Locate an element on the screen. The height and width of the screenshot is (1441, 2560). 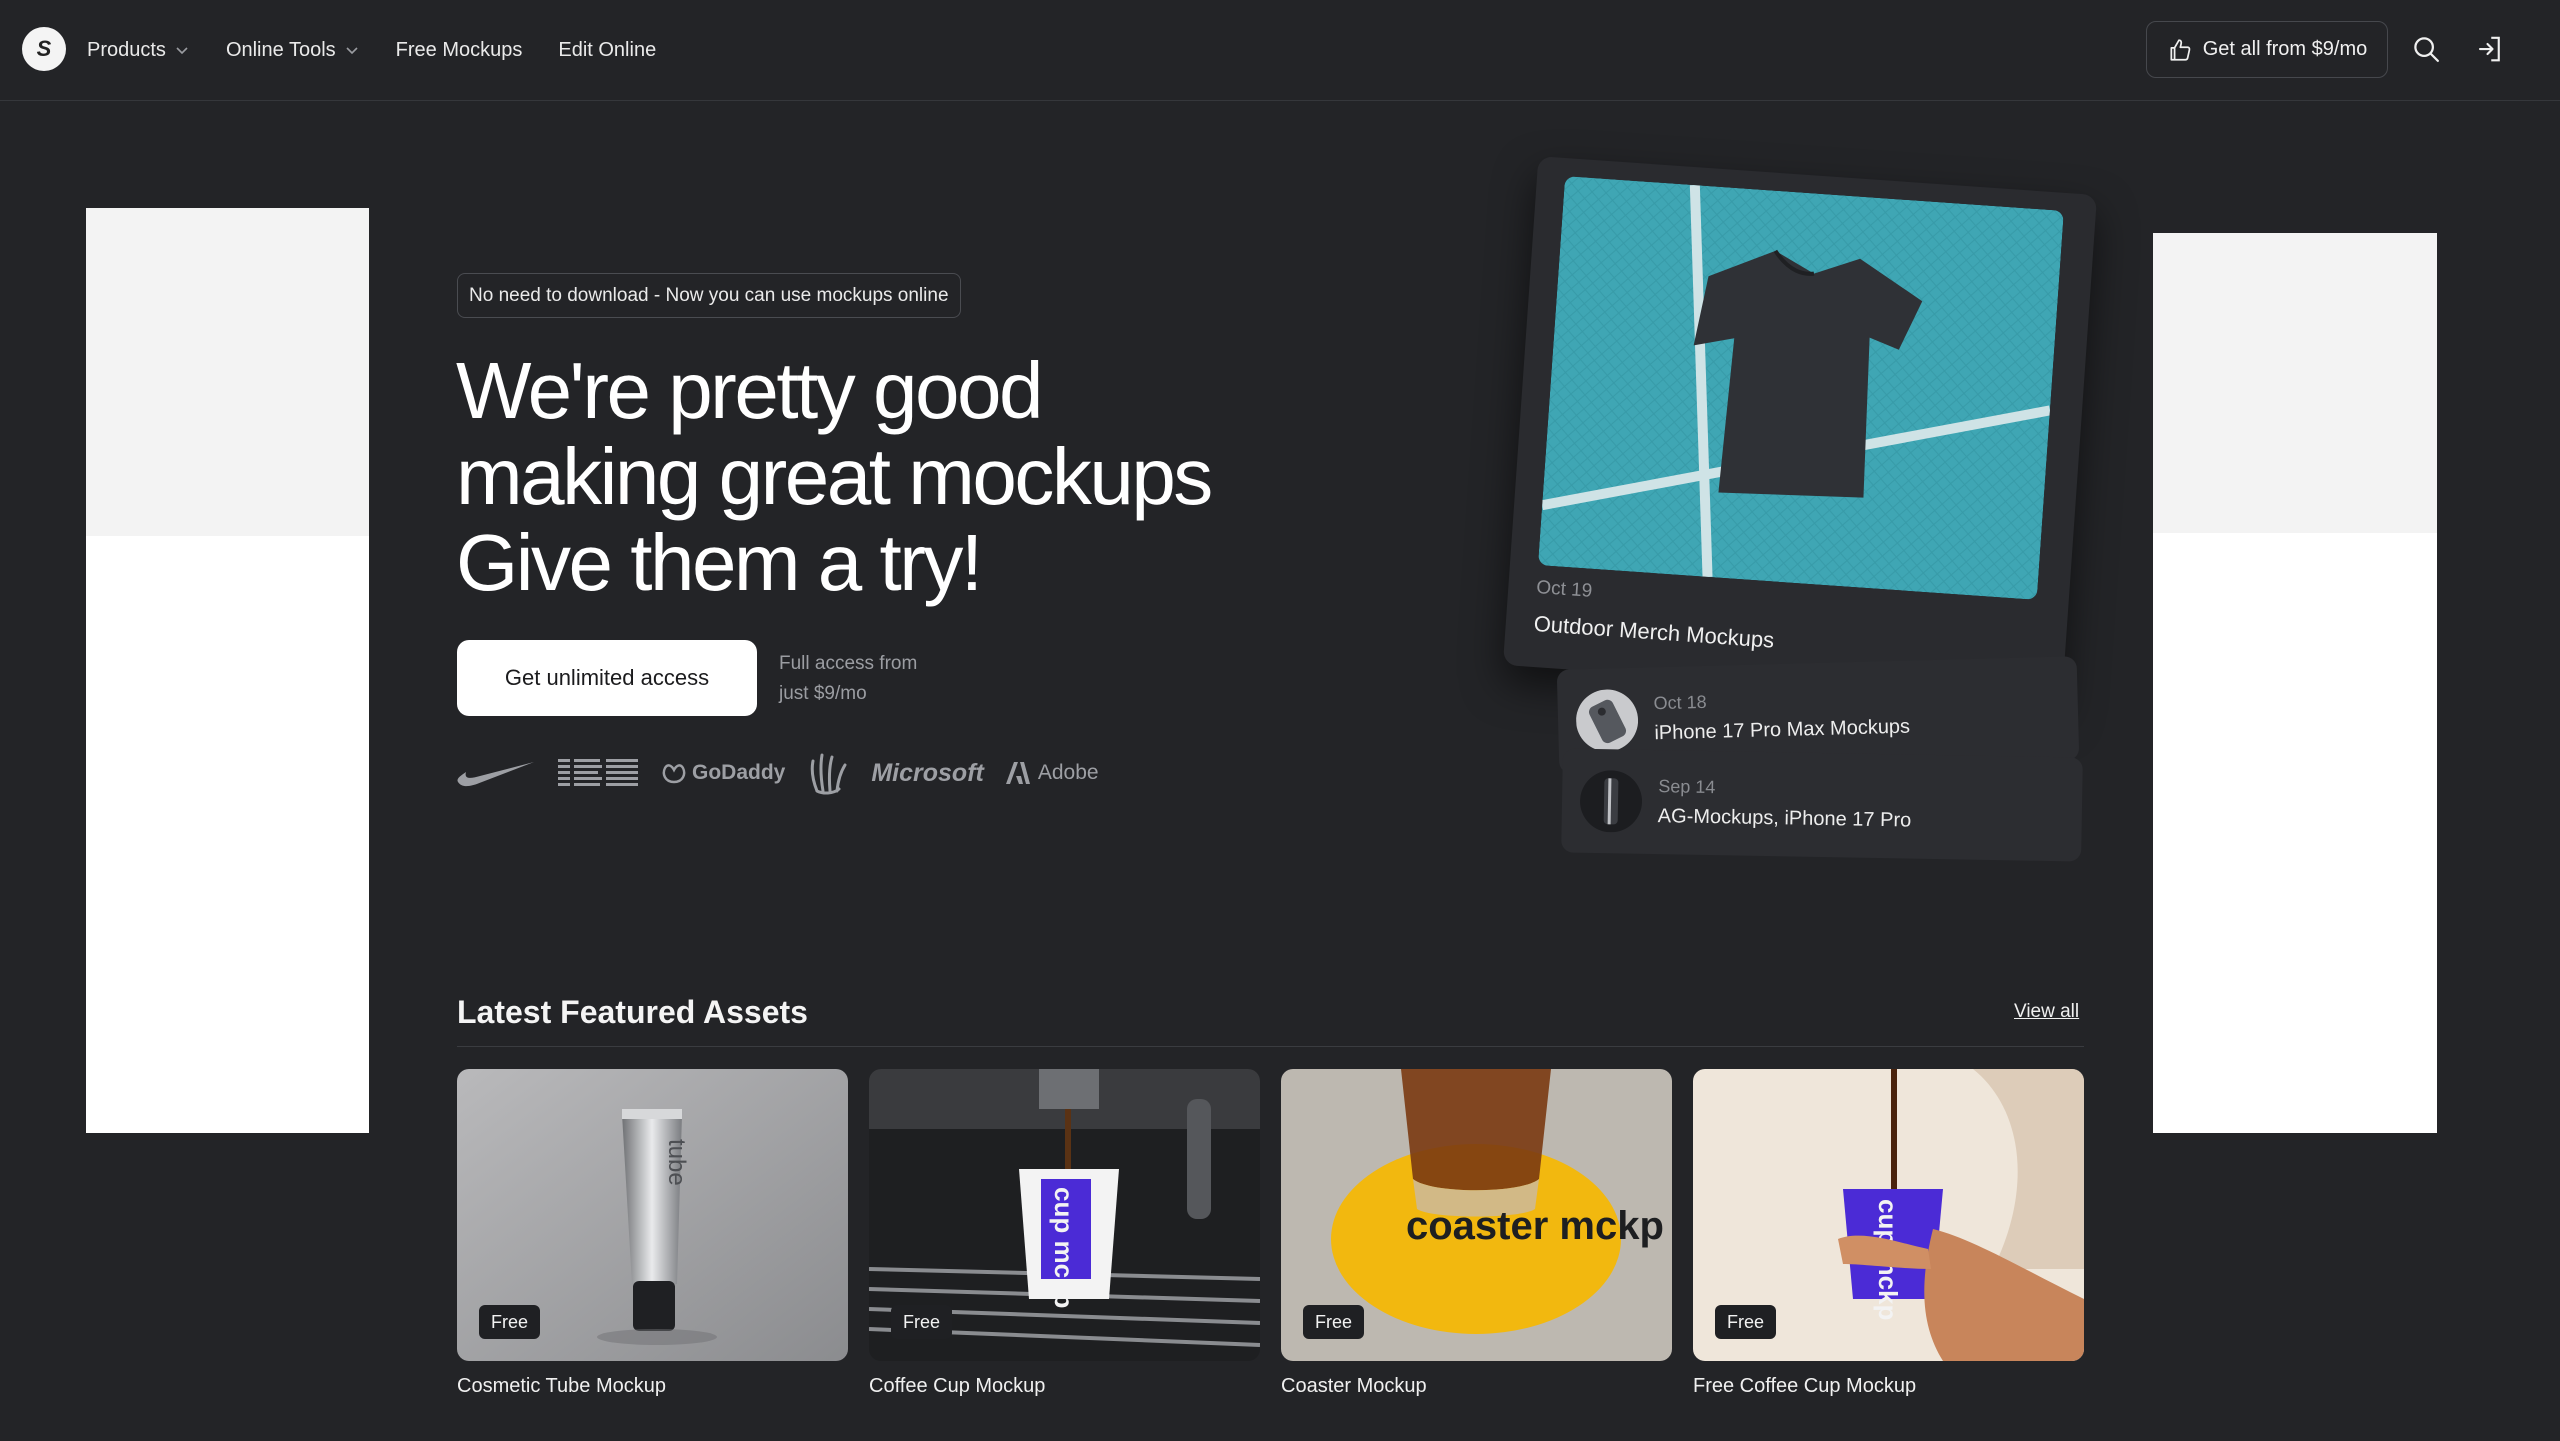
tshirt-on-court-graphic is located at coordinates (1800, 387).